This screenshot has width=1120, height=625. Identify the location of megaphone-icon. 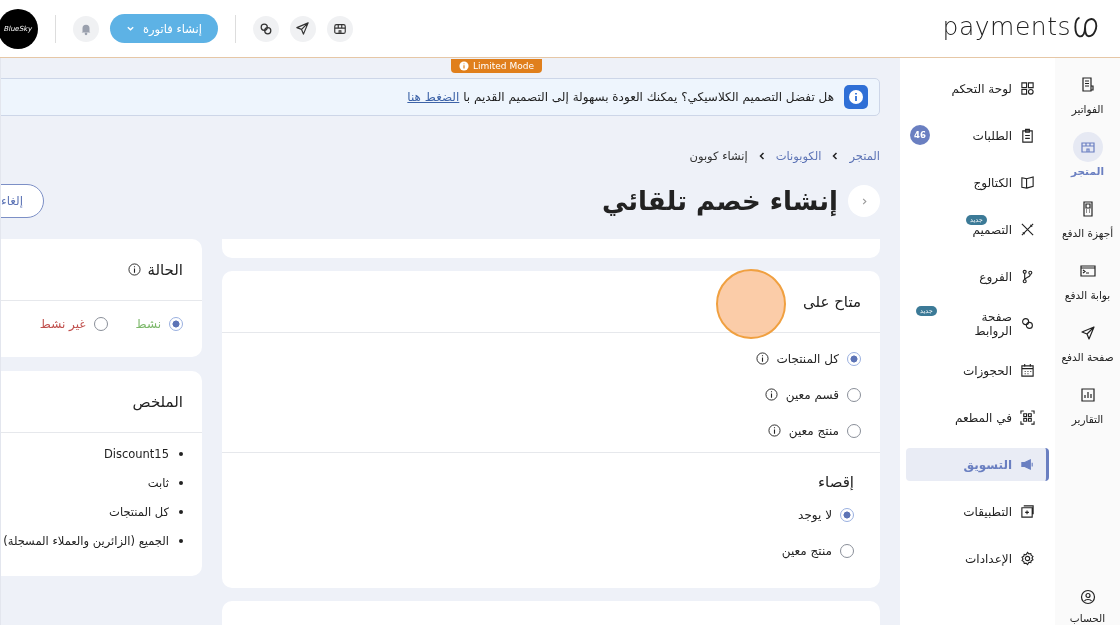
(1027, 464).